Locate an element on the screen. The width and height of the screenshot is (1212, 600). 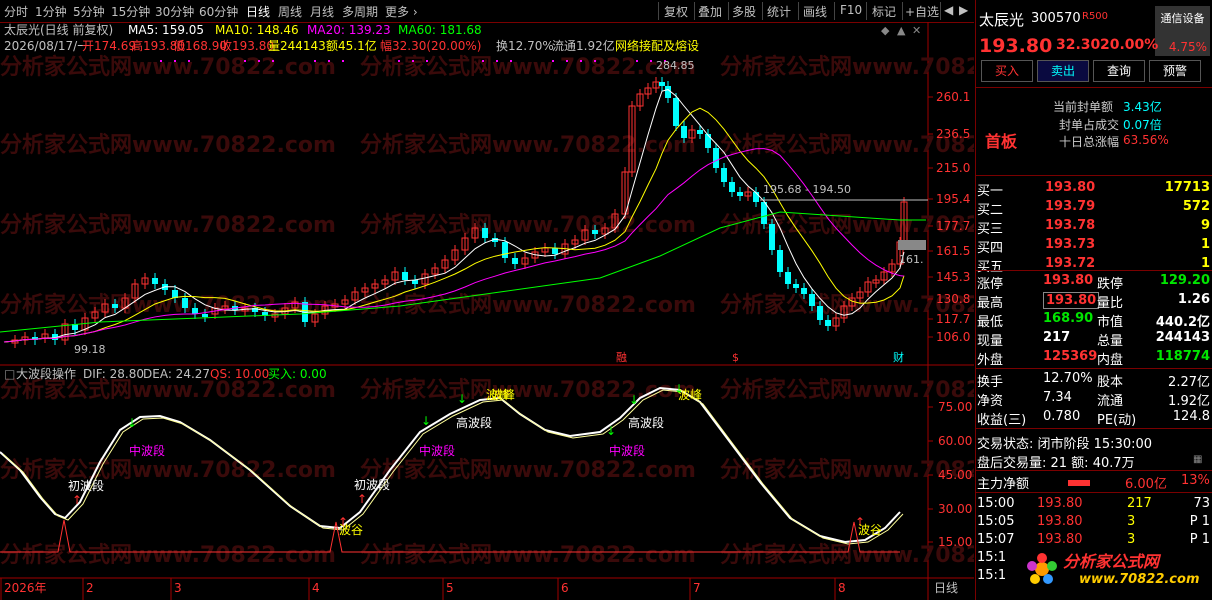
indicator-dif: DIF: 28.80 is located at coordinates (113, 374).